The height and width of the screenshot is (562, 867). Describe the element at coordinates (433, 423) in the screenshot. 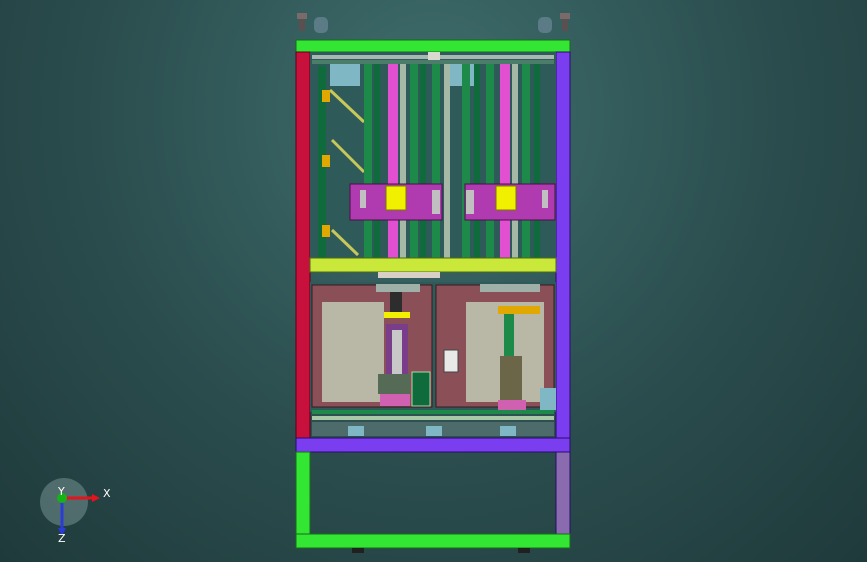

I see `conveyor-rails` at that location.